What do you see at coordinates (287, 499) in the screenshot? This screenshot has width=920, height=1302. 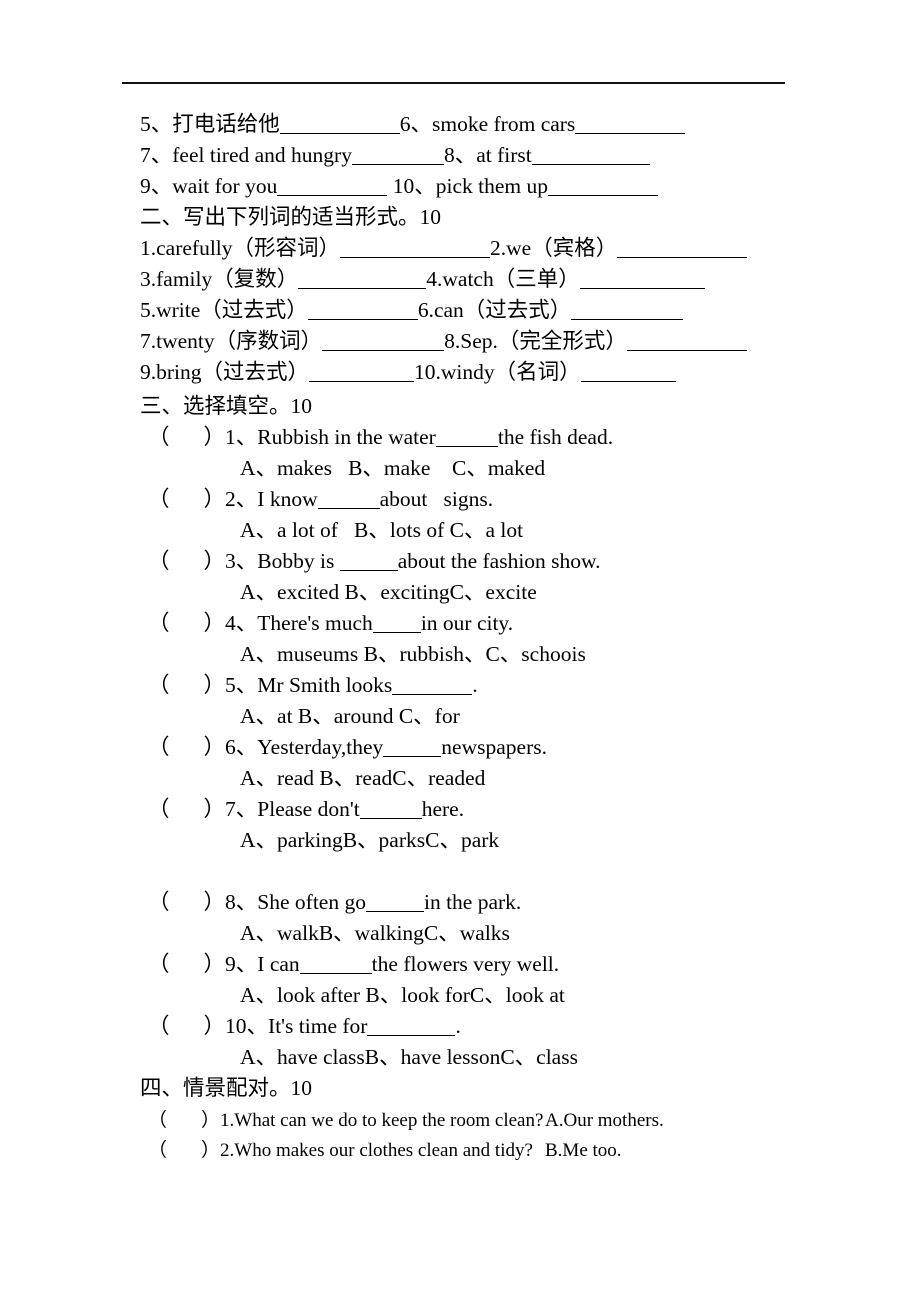 I see `question-stem: I know` at bounding box center [287, 499].